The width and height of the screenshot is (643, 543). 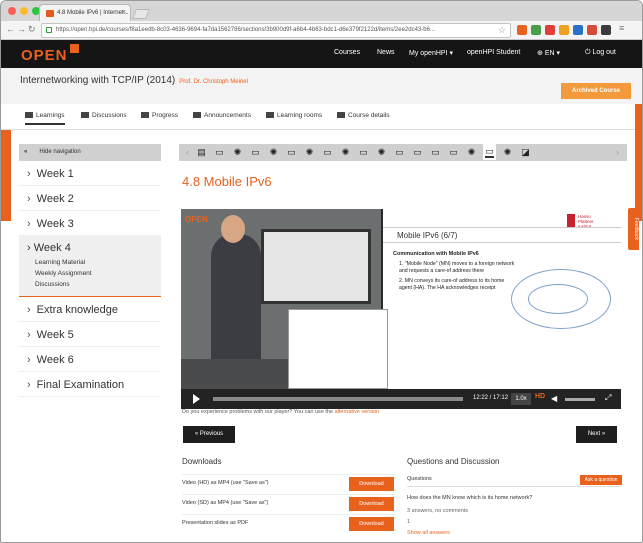 What do you see at coordinates (596, 434) in the screenshot?
I see `next-button: Next »` at bounding box center [596, 434].